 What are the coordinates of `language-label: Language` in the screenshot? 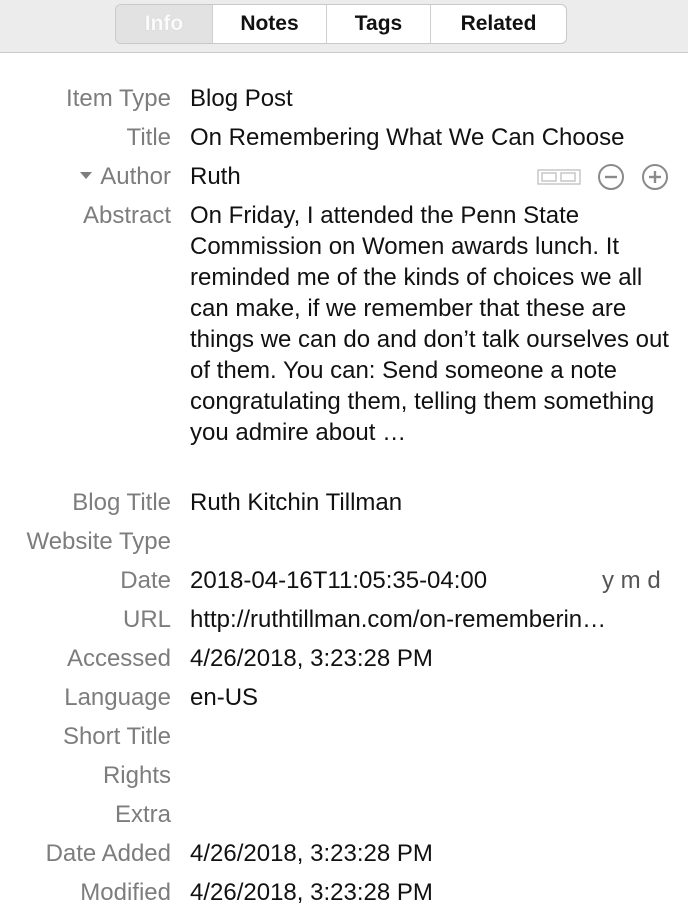 It's located at (117, 697).